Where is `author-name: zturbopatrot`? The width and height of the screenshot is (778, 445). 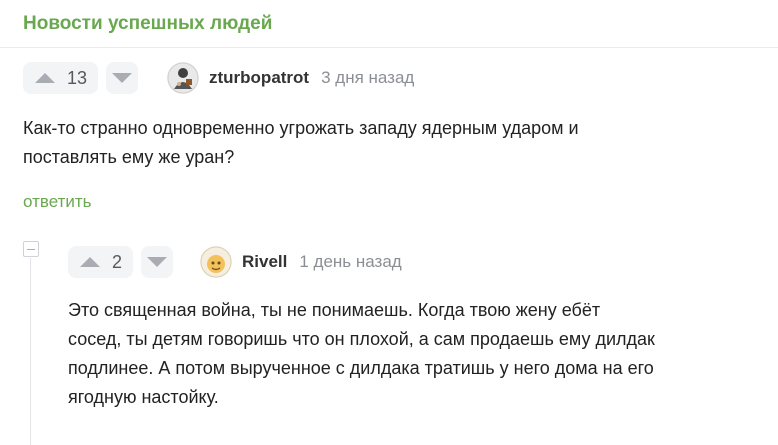 author-name: zturbopatrot is located at coordinates (259, 78).